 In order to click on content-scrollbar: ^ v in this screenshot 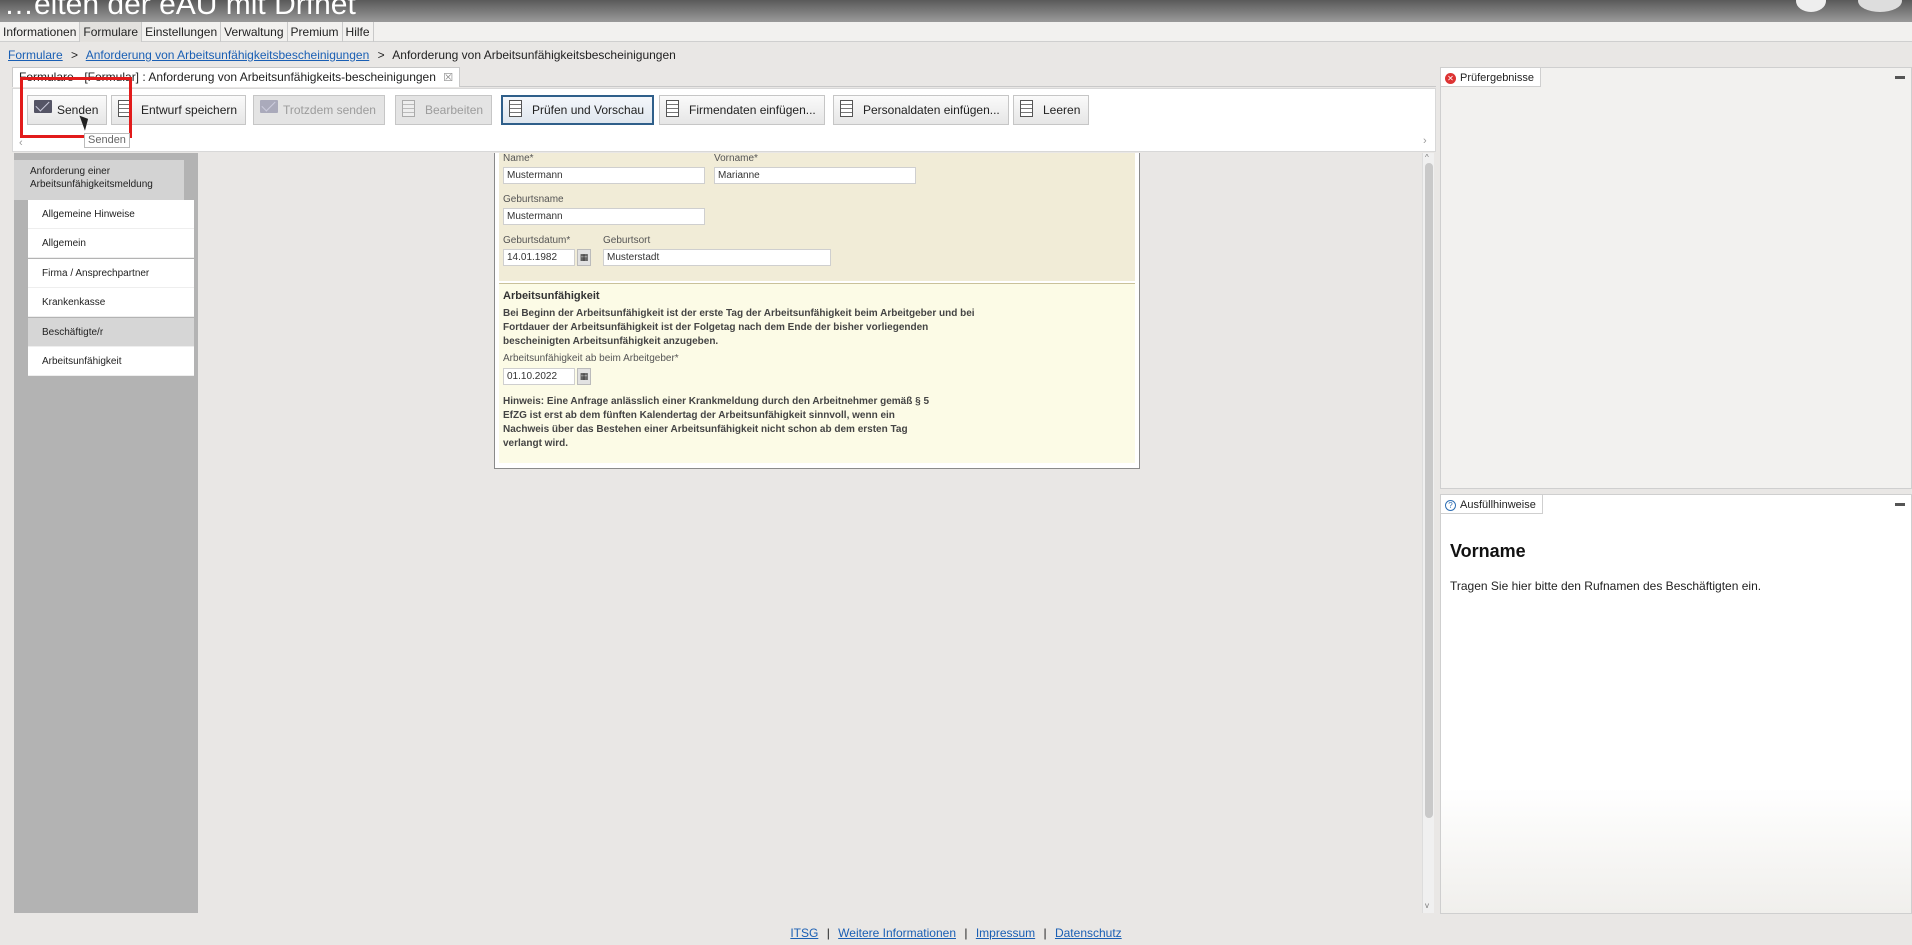, I will do `click(1428, 533)`.